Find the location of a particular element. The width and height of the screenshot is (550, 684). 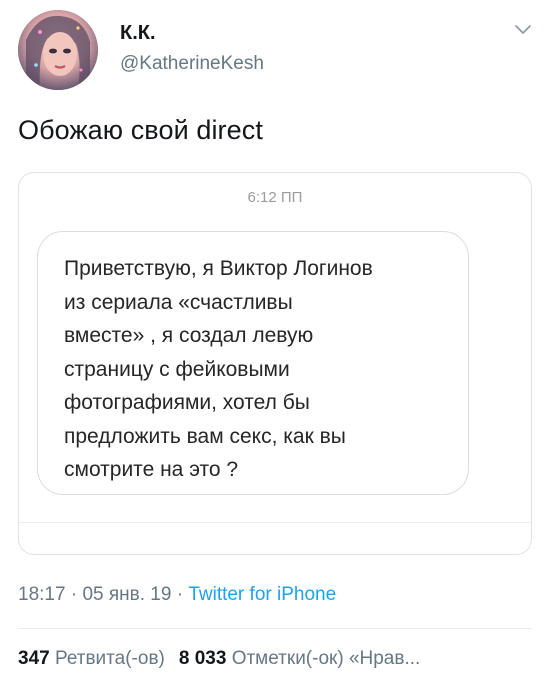

tweet-source-link: Twitter for iPhone is located at coordinates (262, 594).